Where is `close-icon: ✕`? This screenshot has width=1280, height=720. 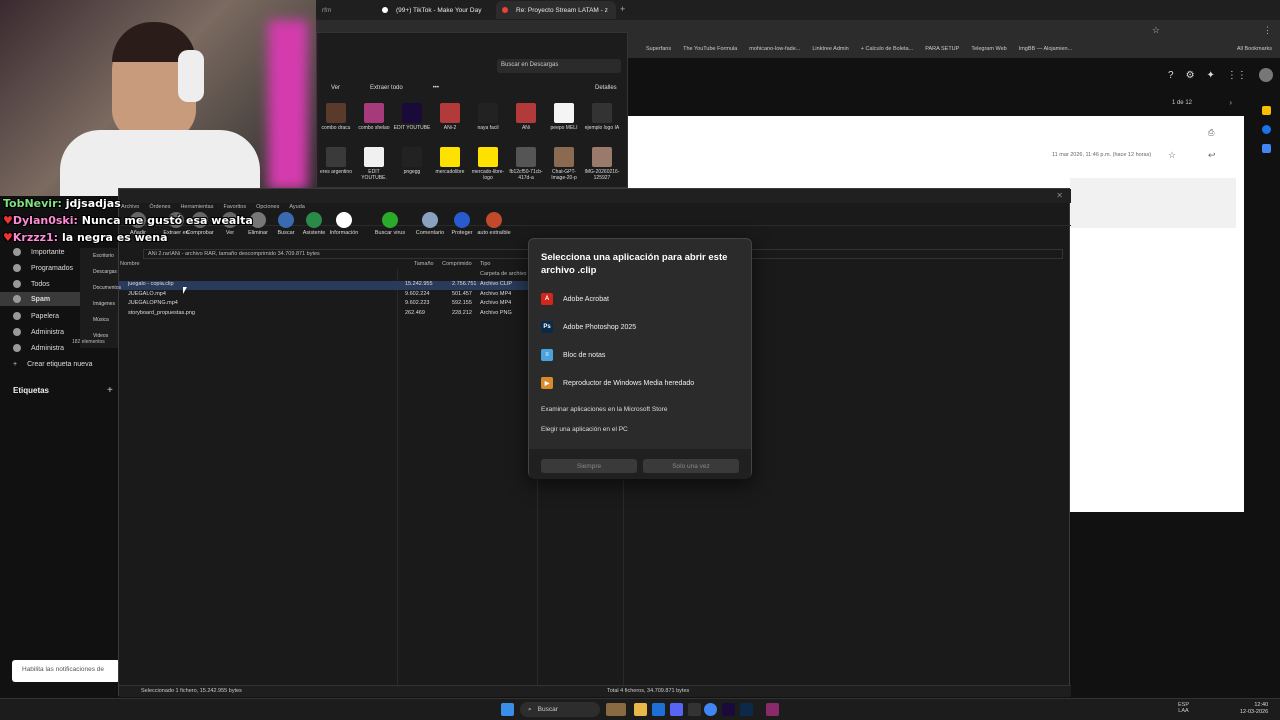
close-icon: ✕ is located at coordinates (1059, 195).